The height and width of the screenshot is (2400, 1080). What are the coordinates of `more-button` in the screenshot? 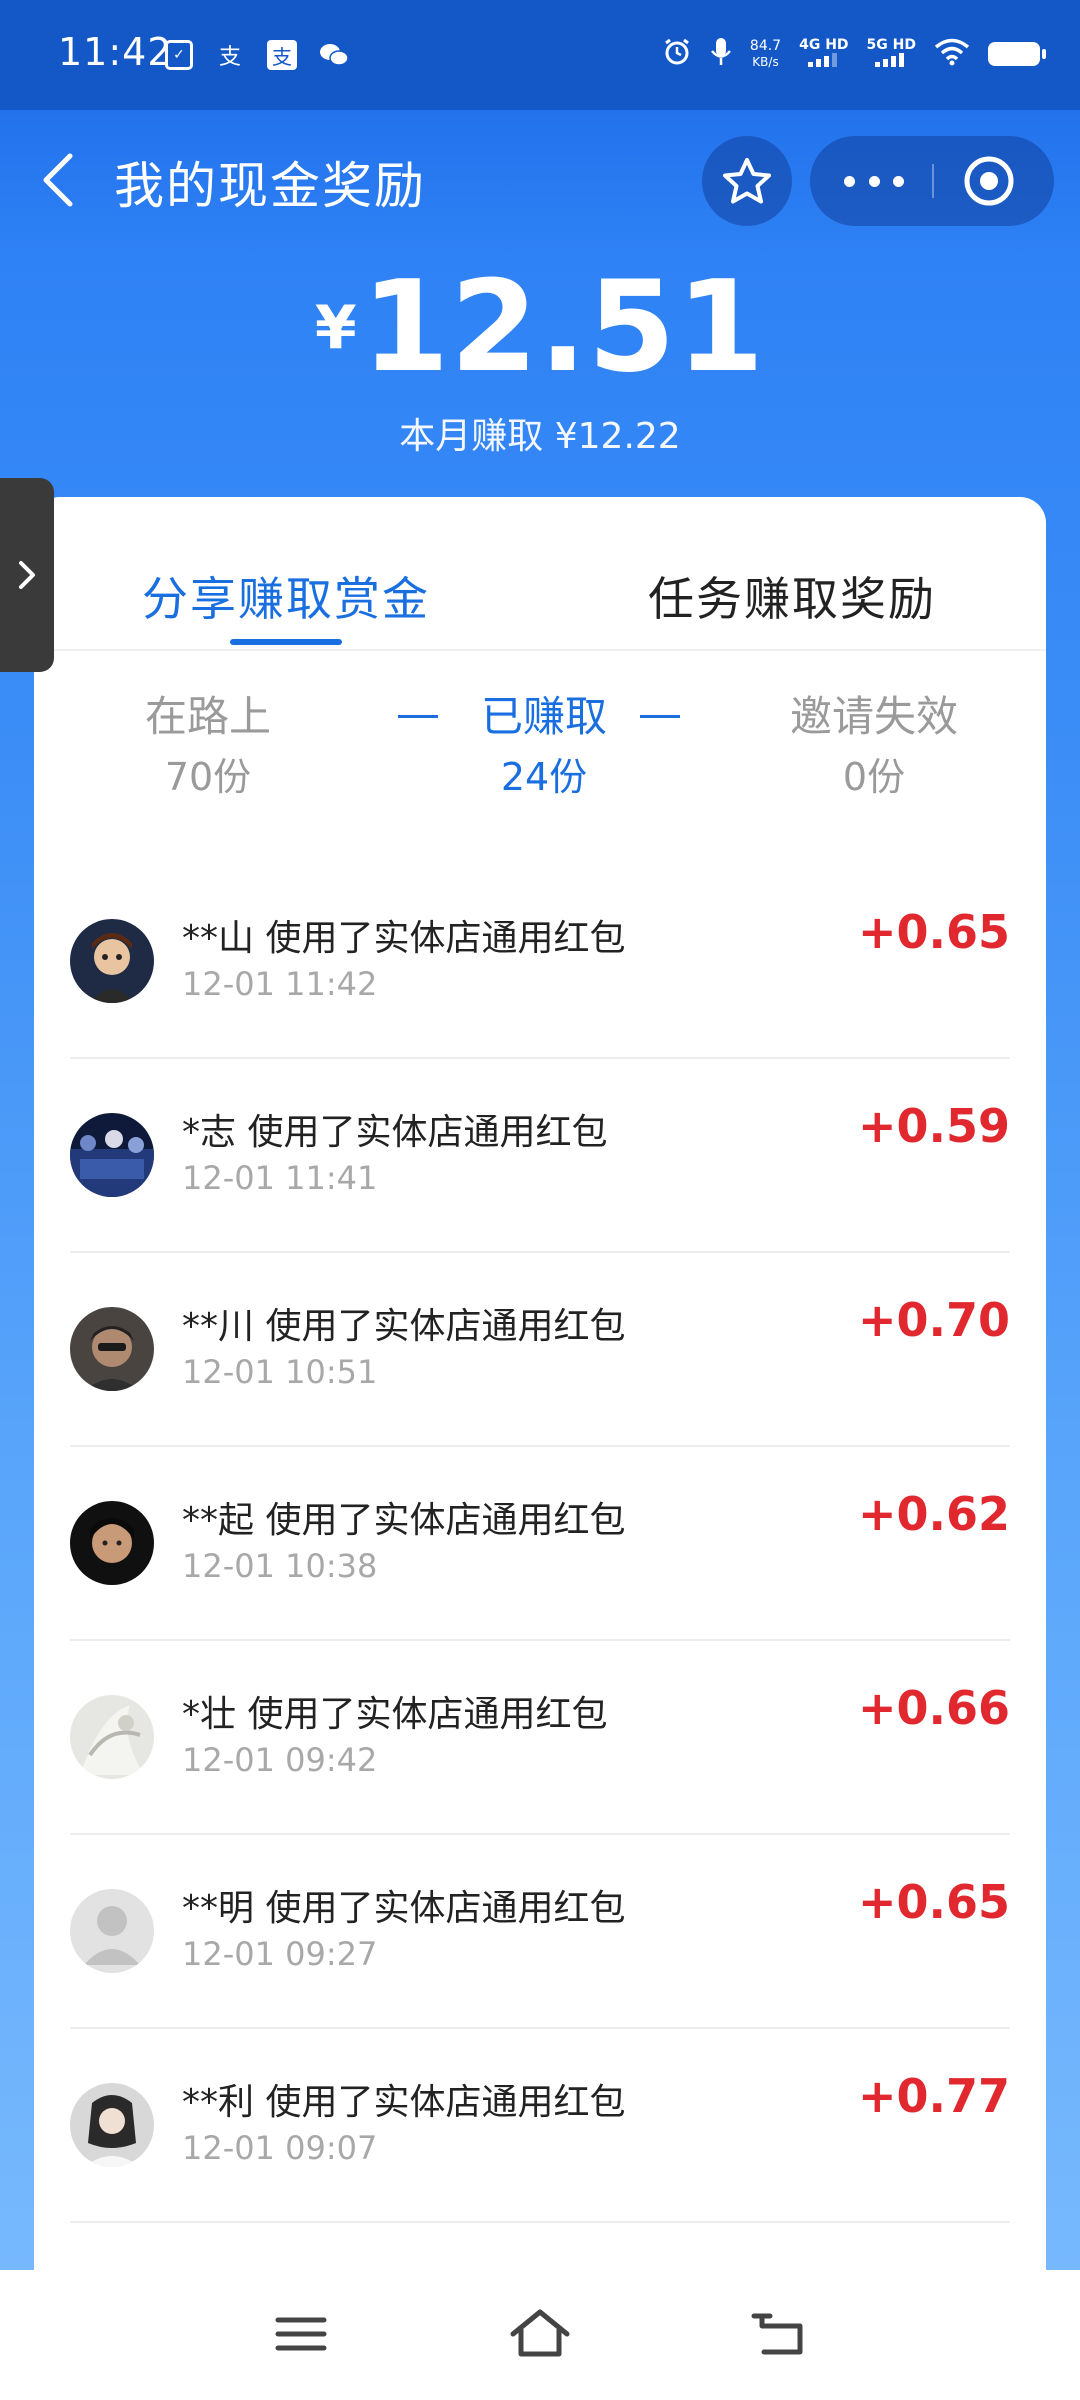 It's located at (874, 181).